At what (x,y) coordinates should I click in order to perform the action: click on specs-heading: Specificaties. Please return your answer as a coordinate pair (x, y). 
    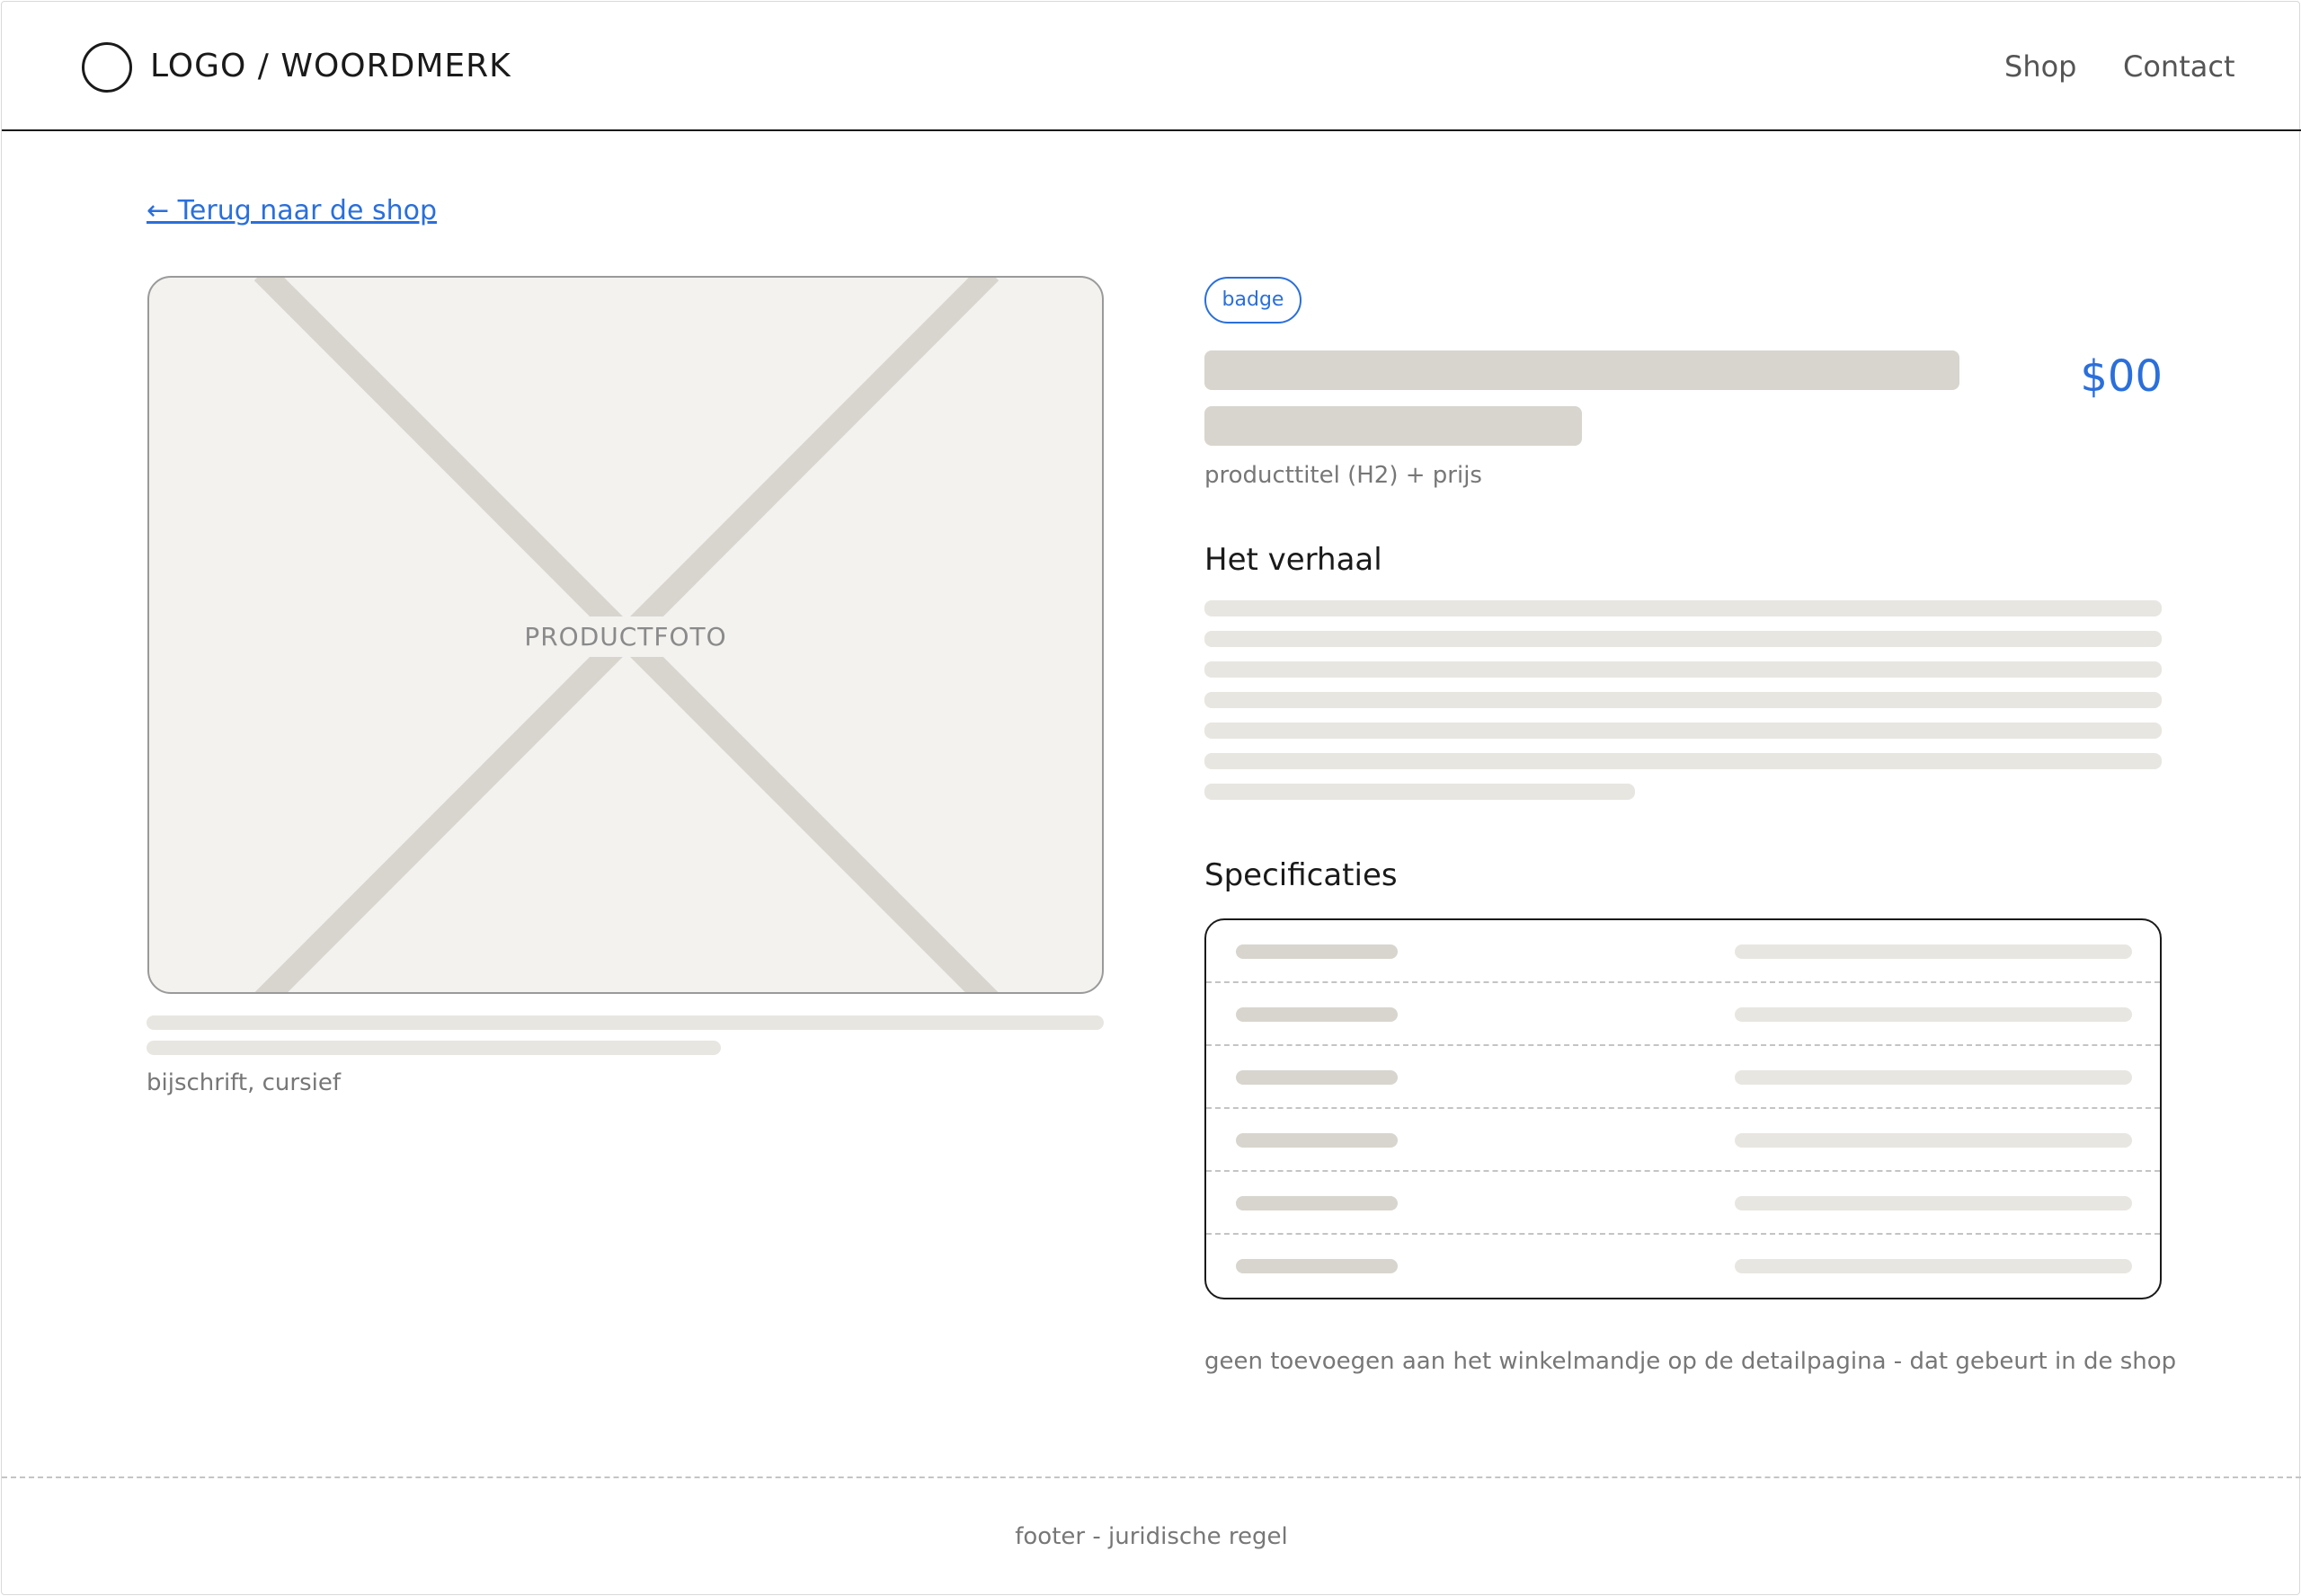
    Looking at the image, I should click on (1301, 875).